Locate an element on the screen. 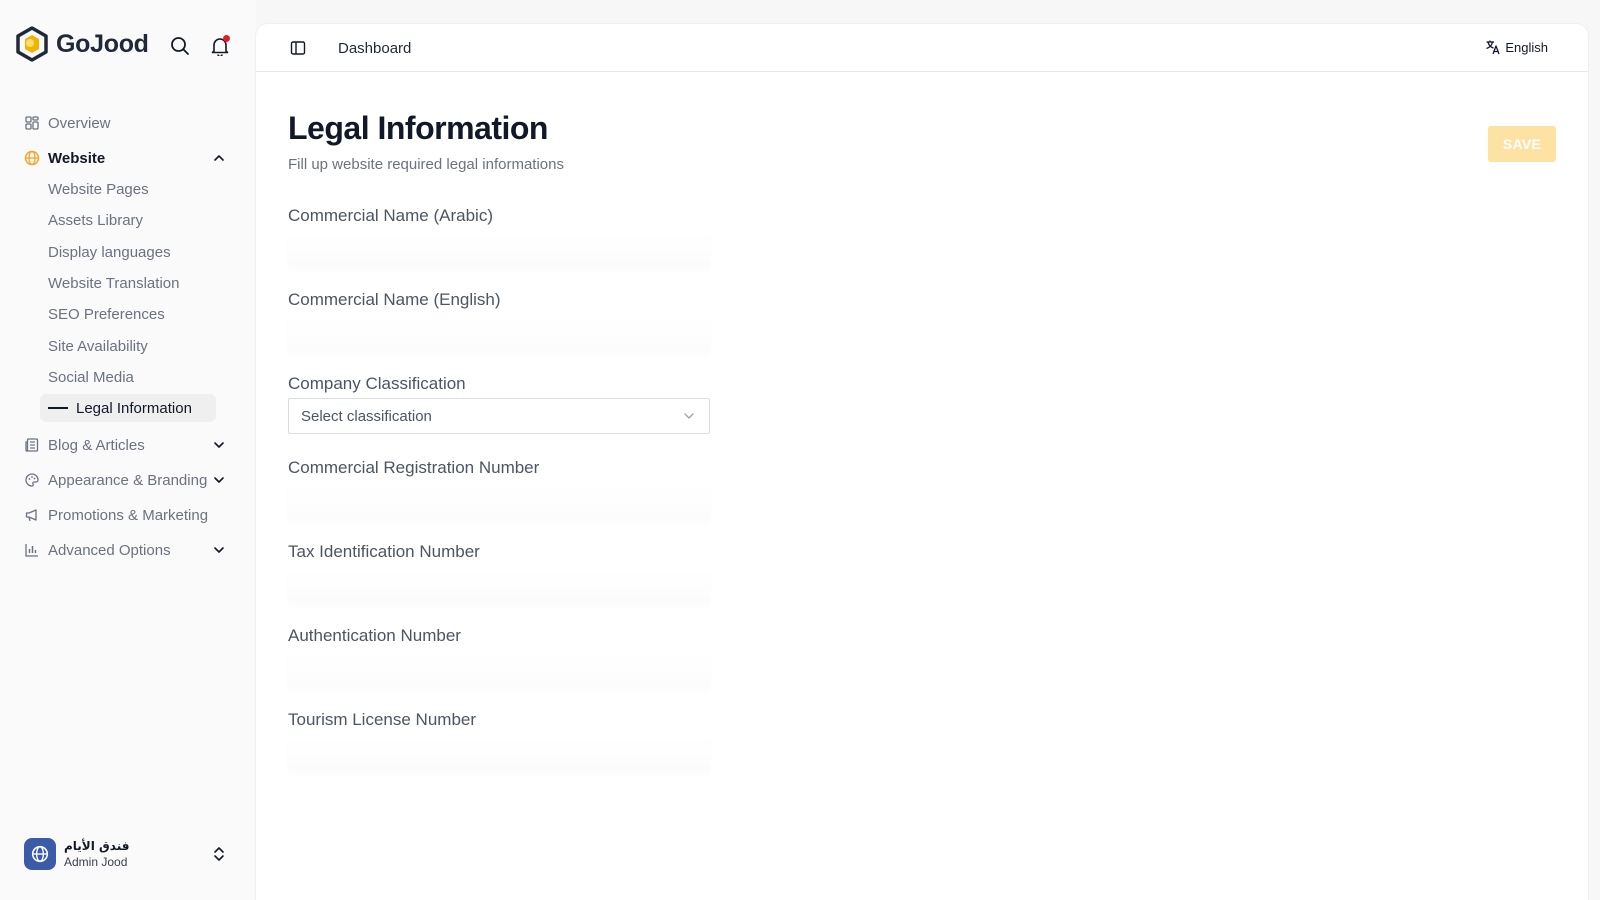 Image resolution: width=1600 pixels, height=900 pixels. sidebar-item-advanced-options: Advanced Options is located at coordinates (127, 550).